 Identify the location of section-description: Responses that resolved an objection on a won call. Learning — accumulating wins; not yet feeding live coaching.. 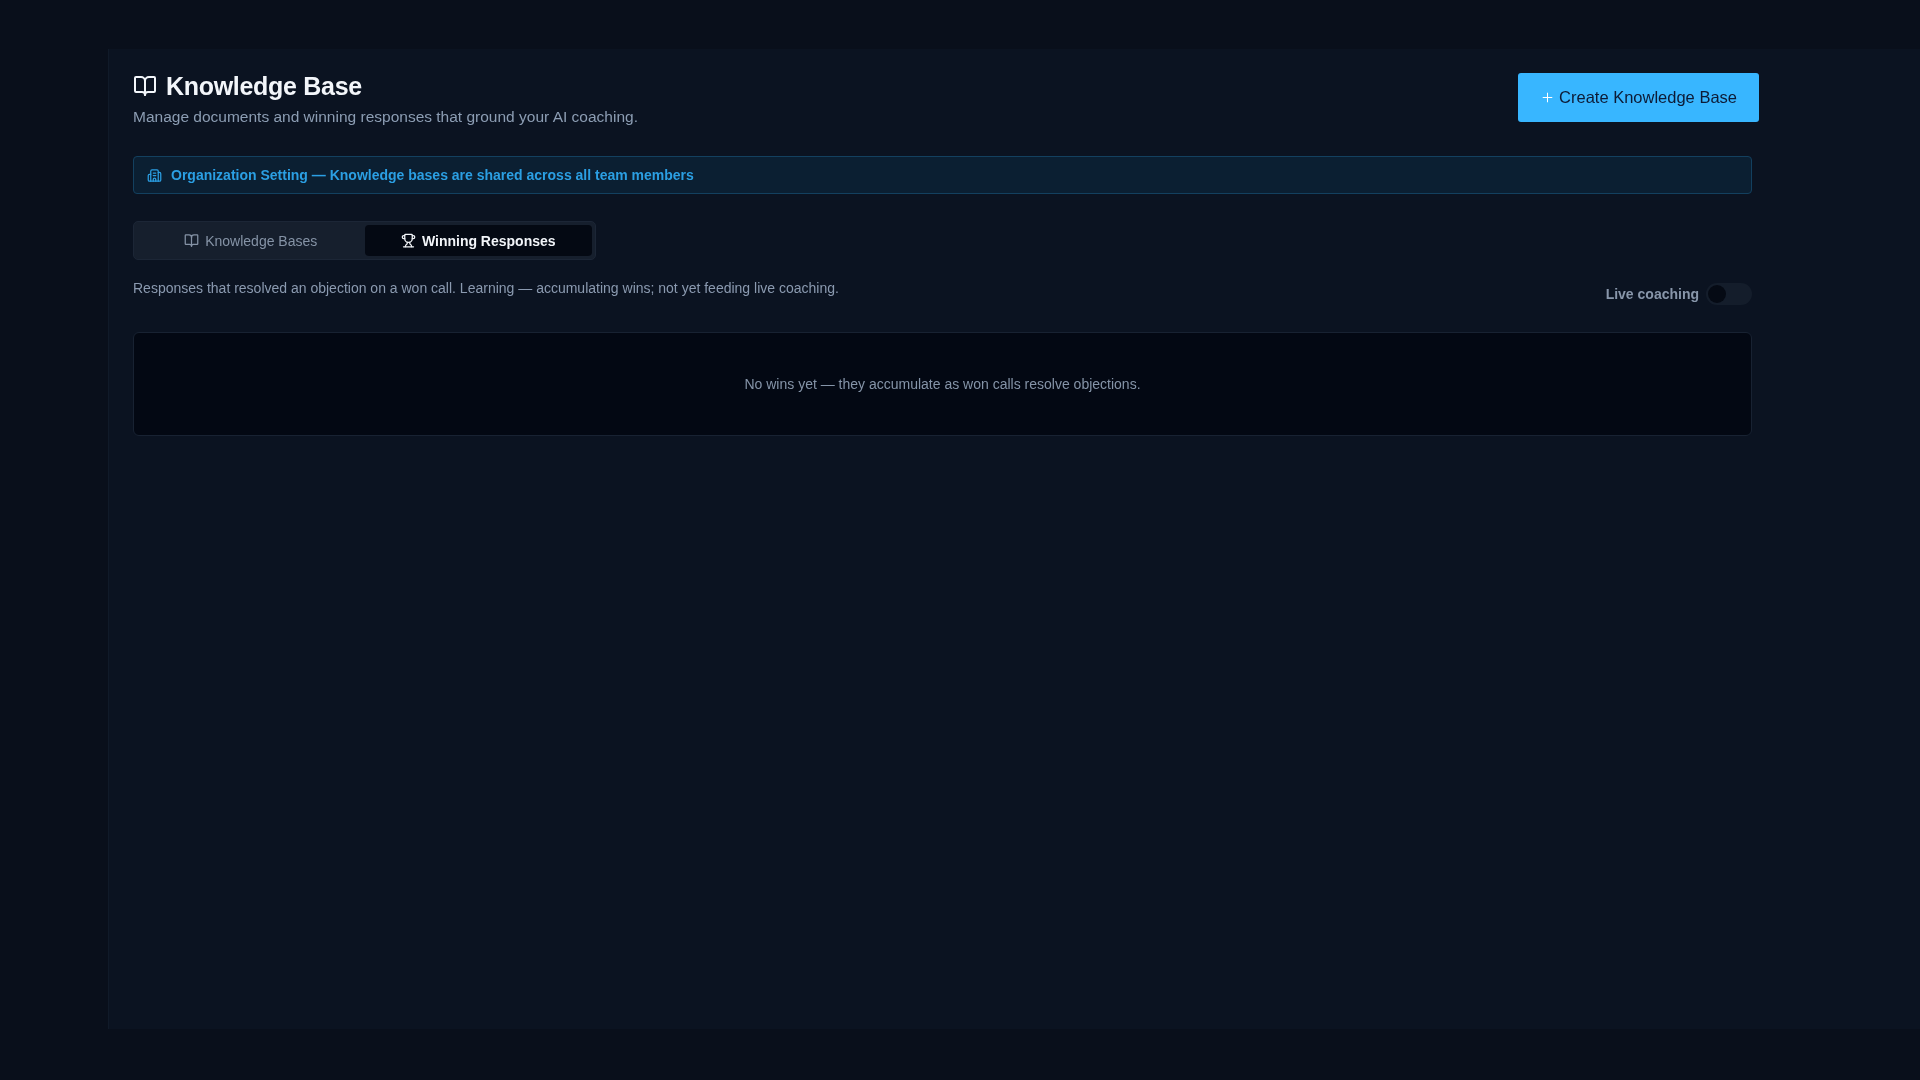
(486, 288).